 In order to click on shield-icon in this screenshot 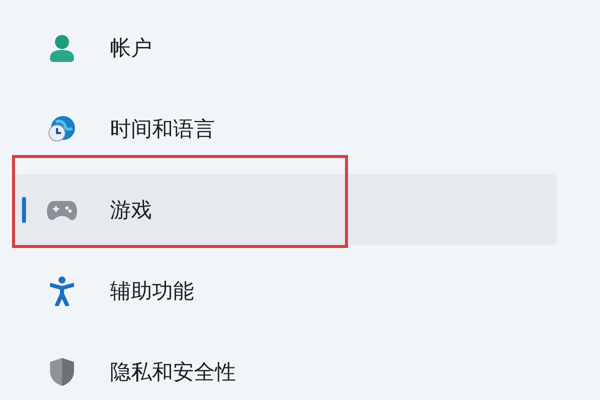, I will do `click(62, 371)`.